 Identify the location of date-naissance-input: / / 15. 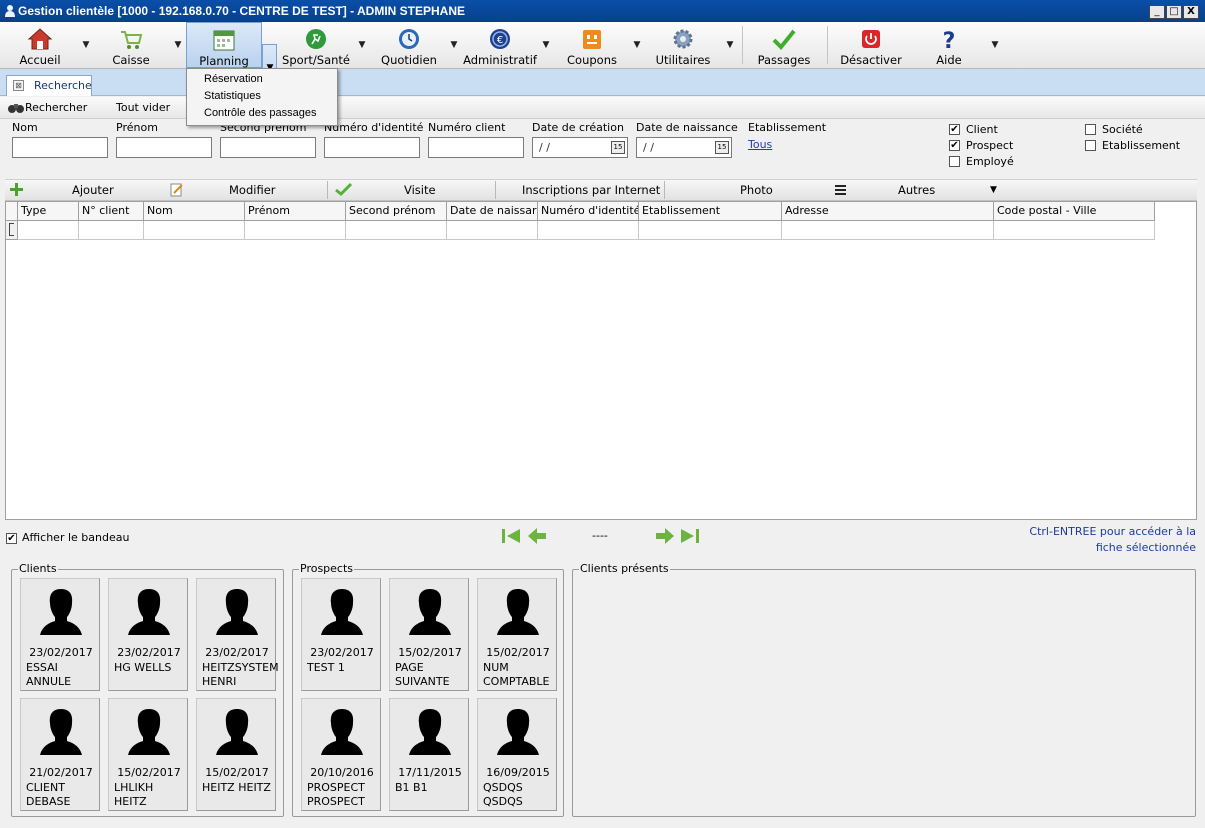
(684, 147).